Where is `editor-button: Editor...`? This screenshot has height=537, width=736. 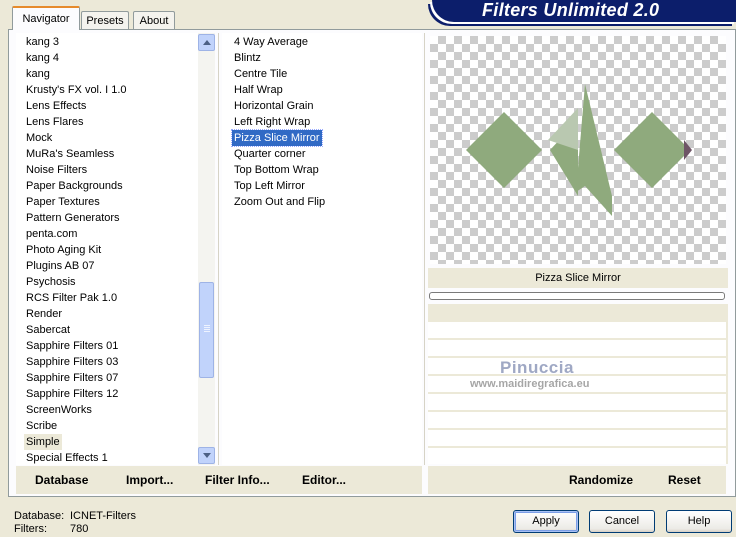 editor-button: Editor... is located at coordinates (324, 480).